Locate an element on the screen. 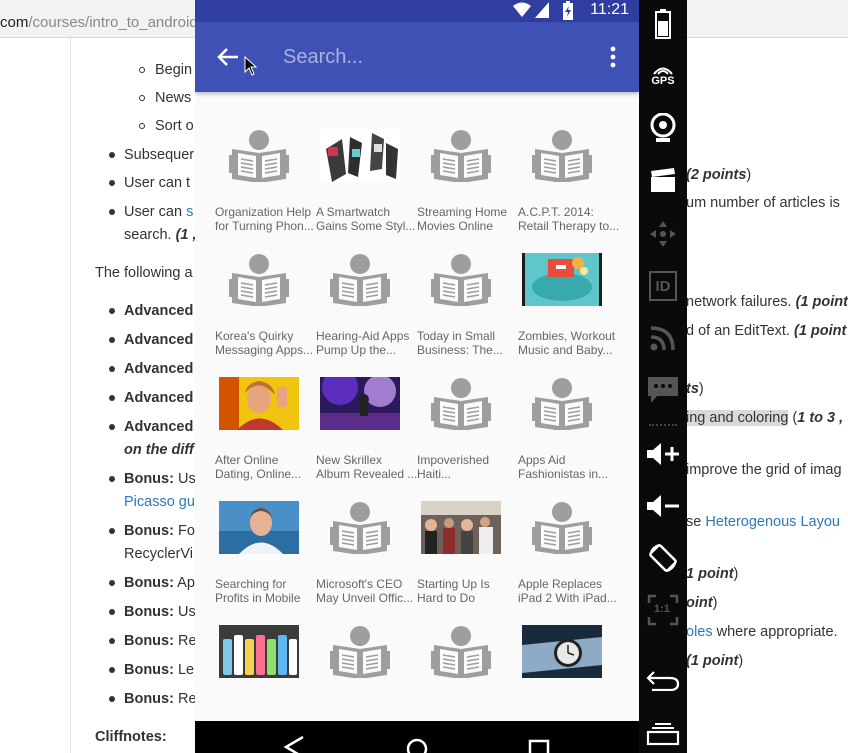 This screenshot has height=753, width=848. doc-line-right: improve the grid of imag is located at coordinates (764, 470).